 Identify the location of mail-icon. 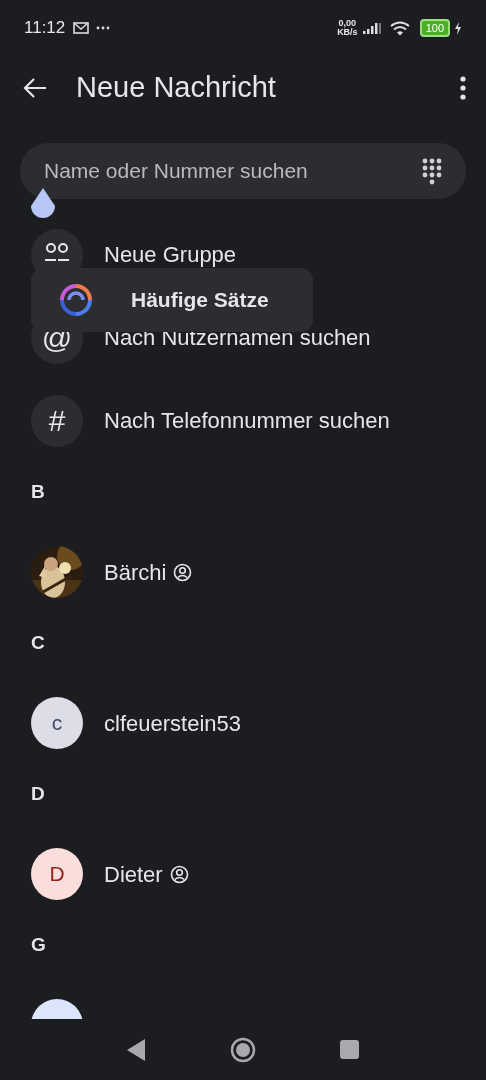
(81, 28).